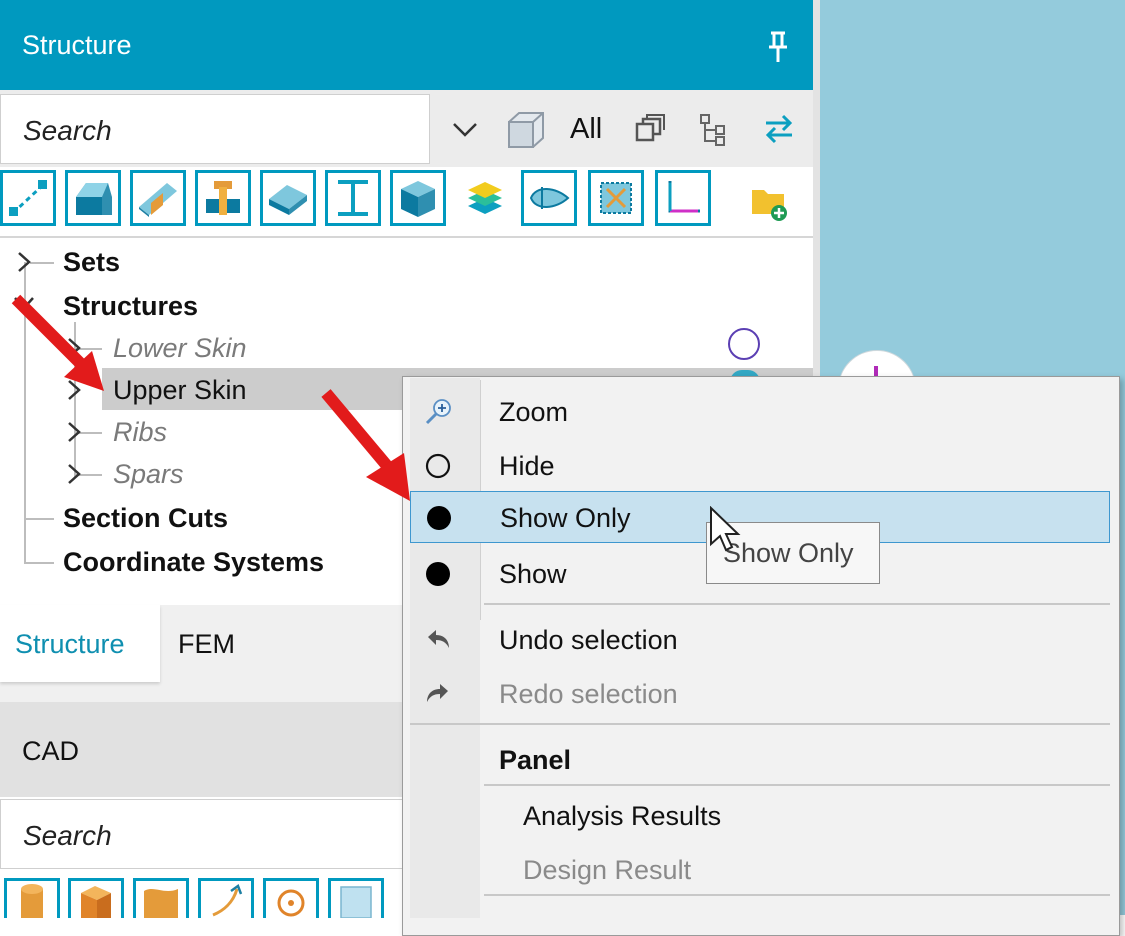 The height and width of the screenshot is (936, 1125). What do you see at coordinates (725, 529) in the screenshot?
I see `mouse-cursor-icon` at bounding box center [725, 529].